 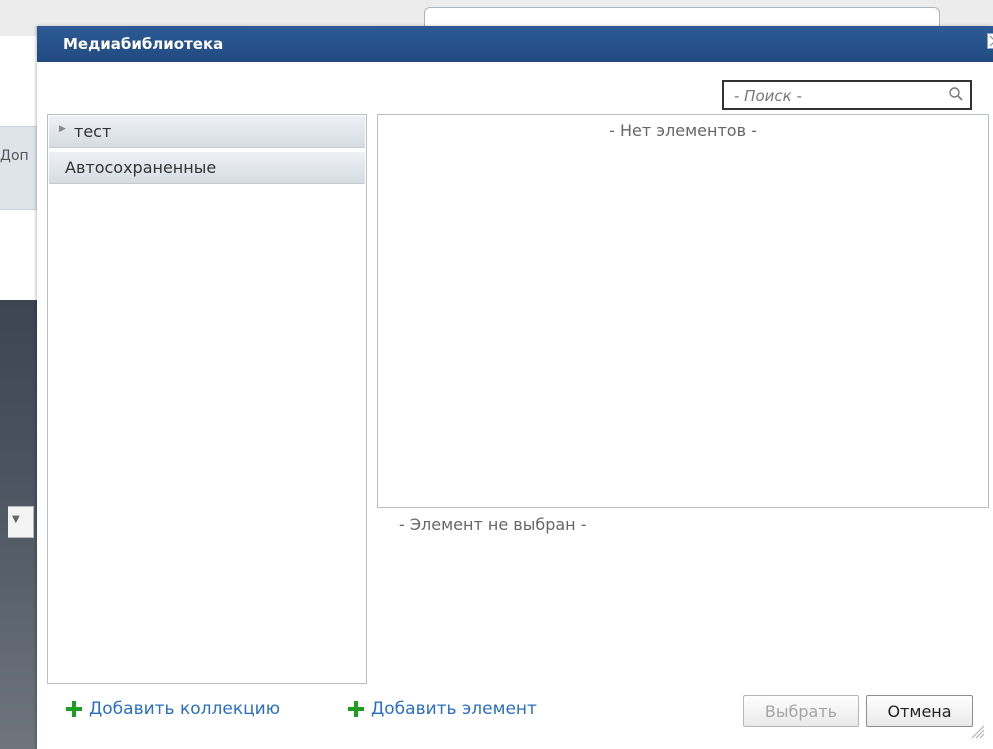 I want to click on caret-right-icon: ▶, so click(x=62, y=129).